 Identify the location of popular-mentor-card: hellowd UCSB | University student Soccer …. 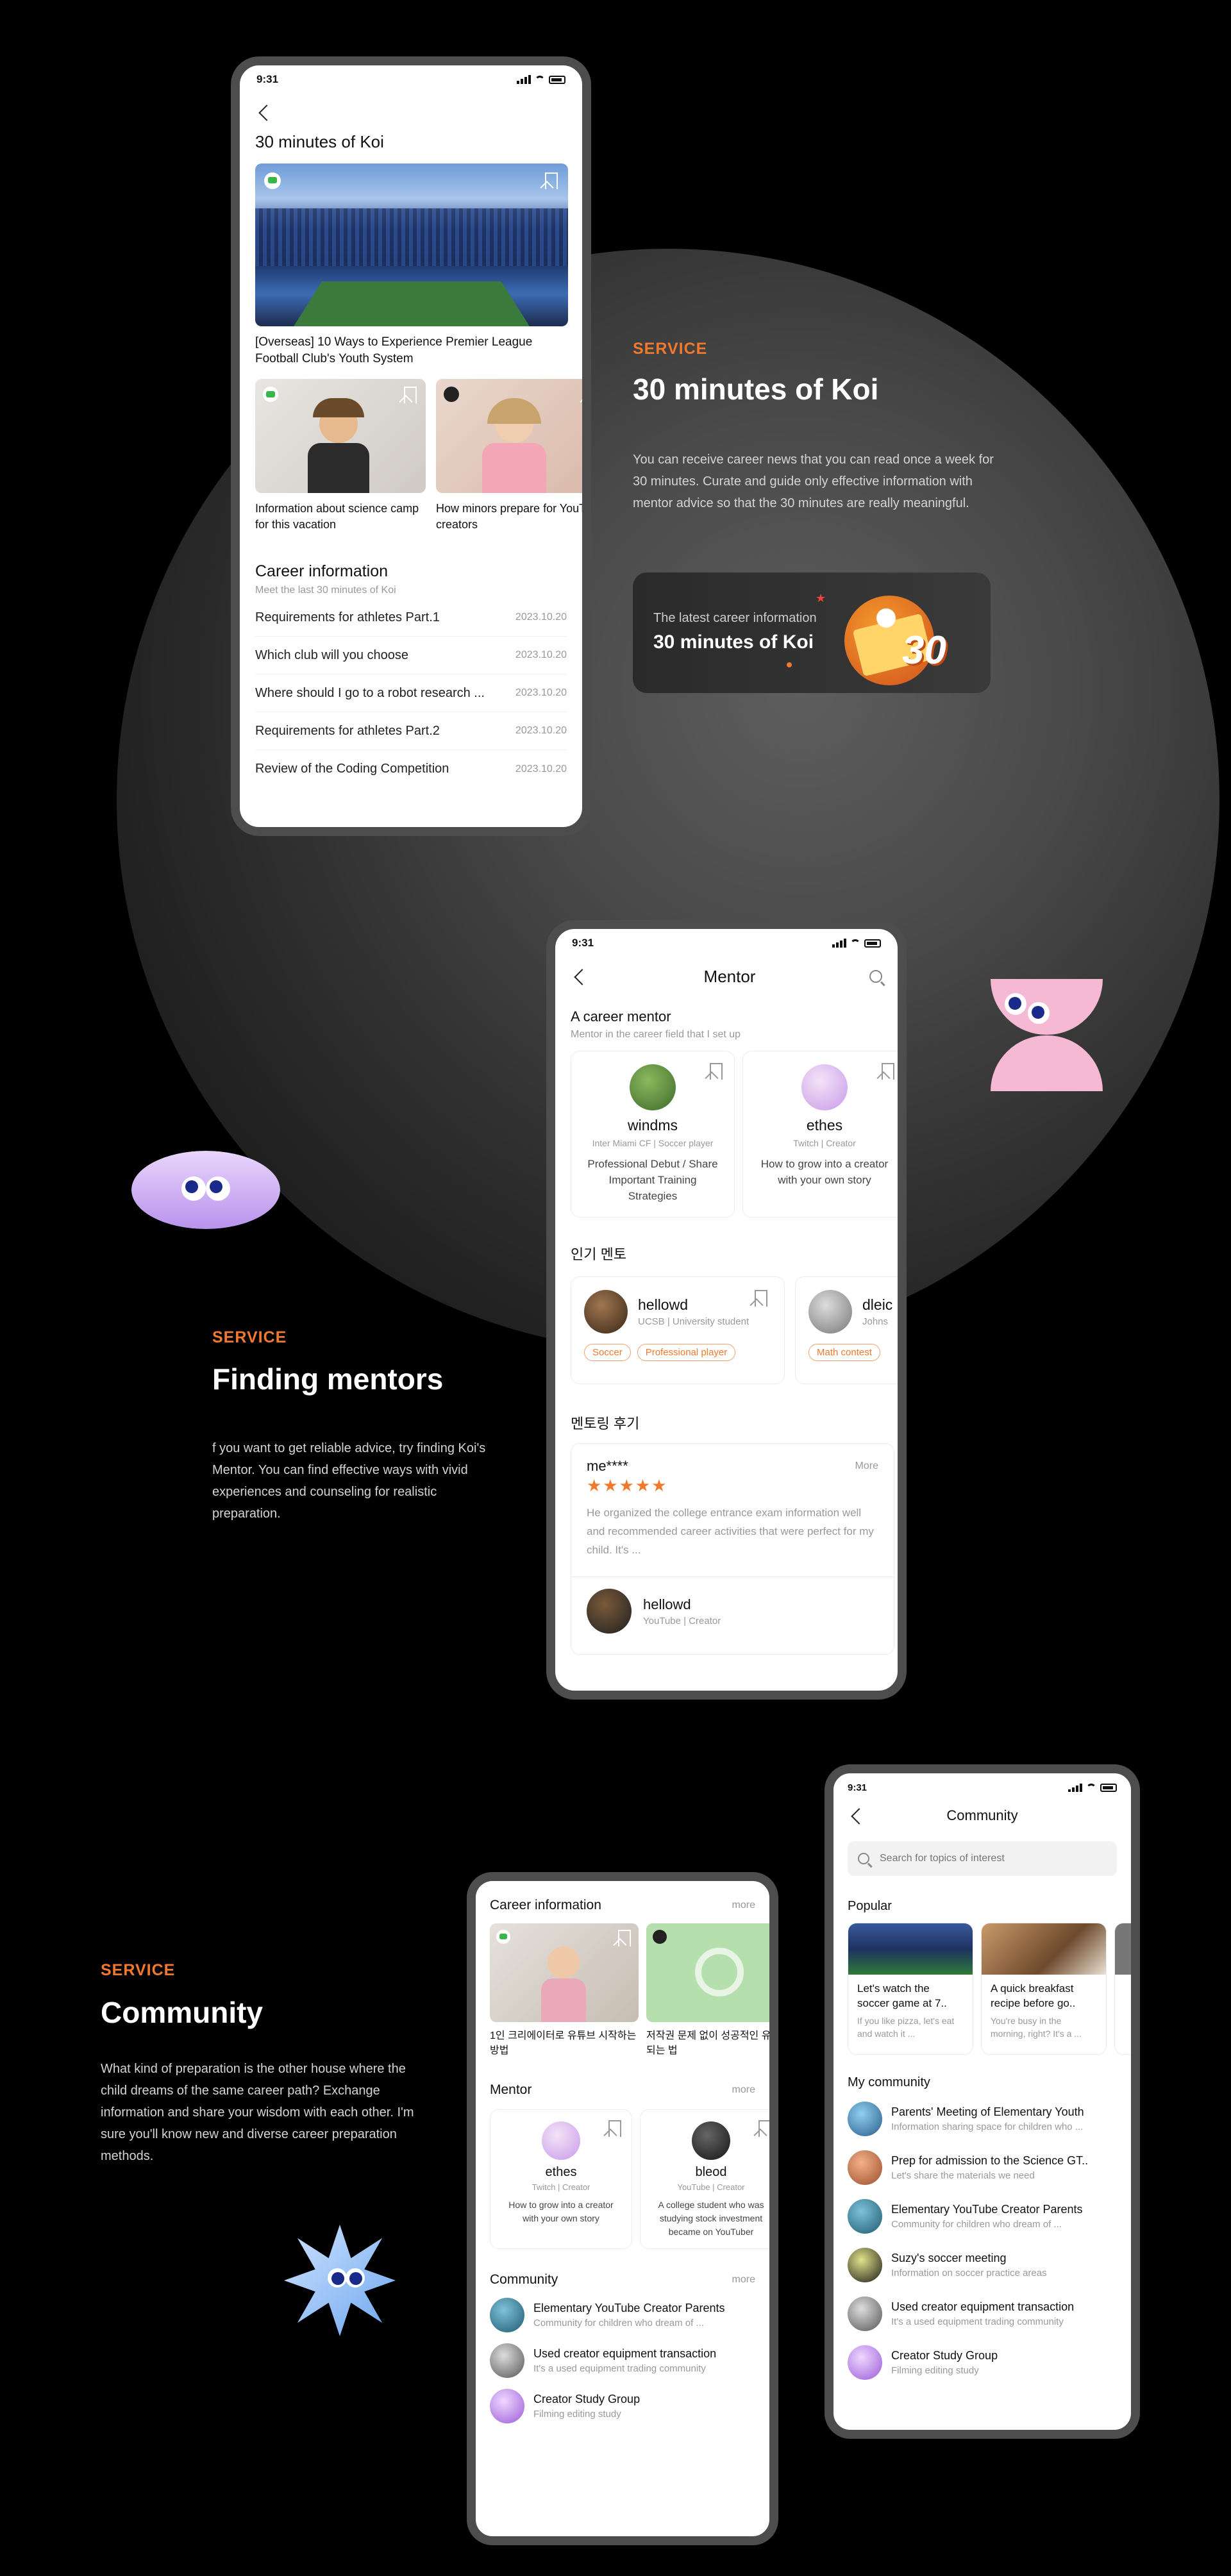
(678, 1330).